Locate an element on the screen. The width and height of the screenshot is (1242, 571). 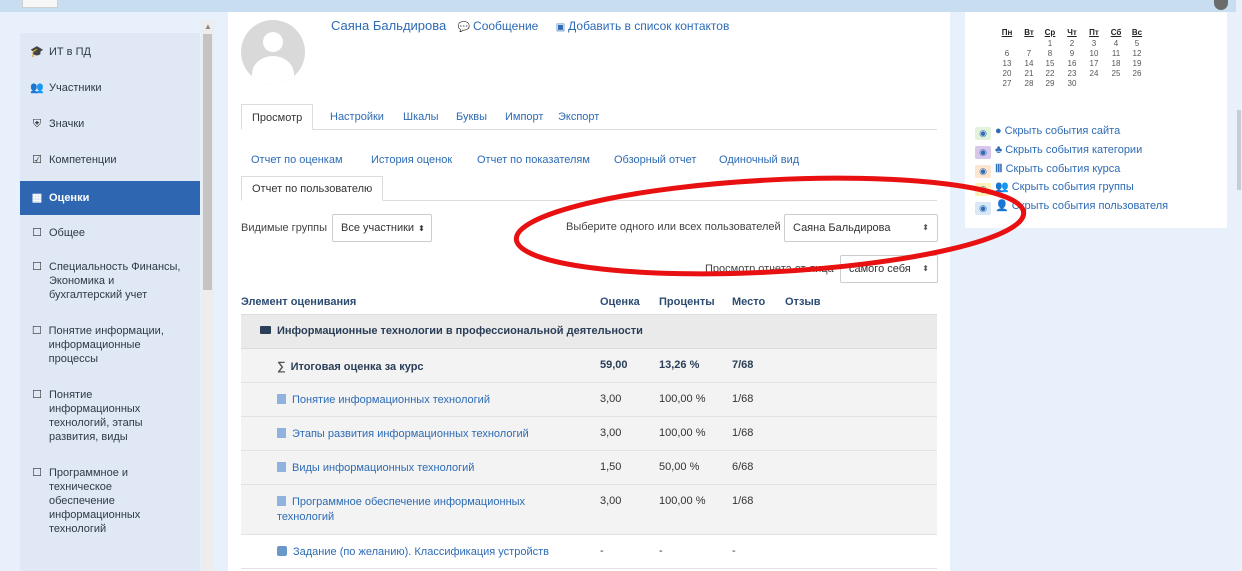
weekday: Ср is located at coordinates (1050, 32).